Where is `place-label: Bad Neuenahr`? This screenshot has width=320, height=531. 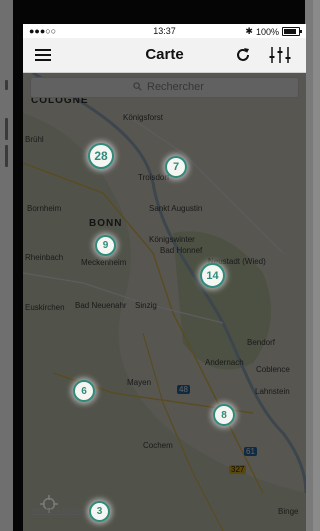
place-label: Bad Neuenahr is located at coordinates (101, 305).